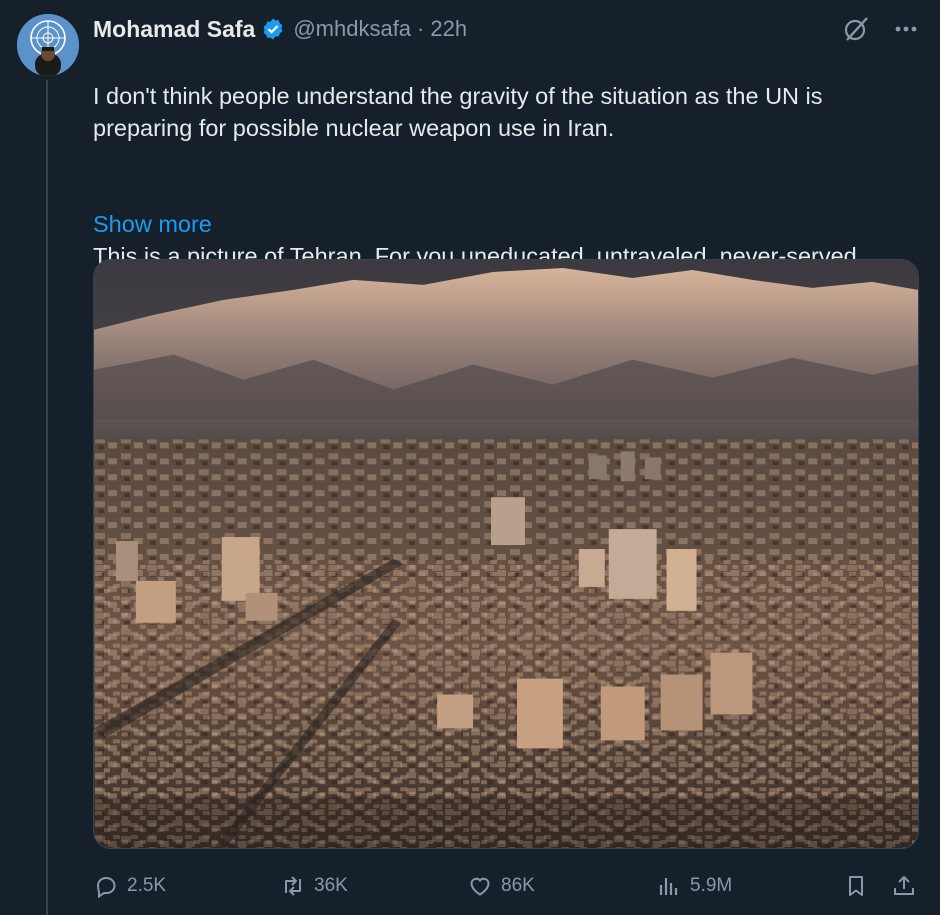 The image size is (940, 915). I want to click on reply-icon, so click(106, 887).